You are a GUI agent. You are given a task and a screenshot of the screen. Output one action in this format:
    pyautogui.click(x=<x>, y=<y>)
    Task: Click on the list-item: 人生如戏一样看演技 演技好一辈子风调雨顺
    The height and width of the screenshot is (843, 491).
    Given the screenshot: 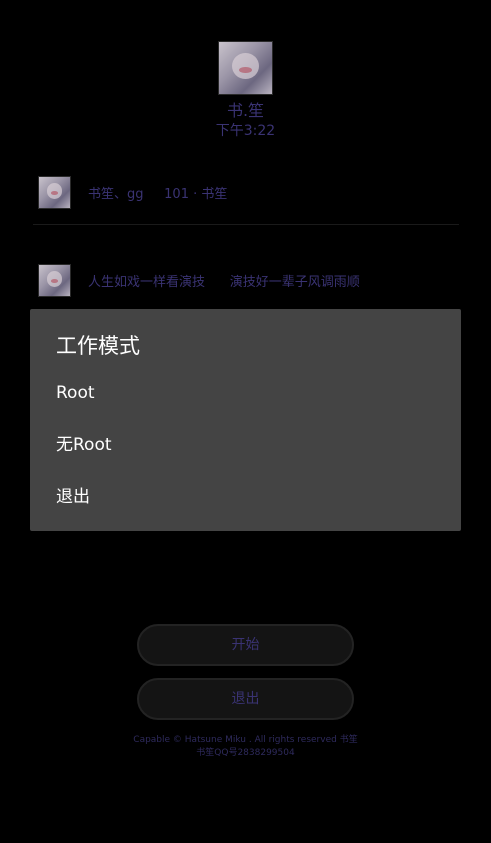 What is the action you would take?
    pyautogui.click(x=199, y=280)
    